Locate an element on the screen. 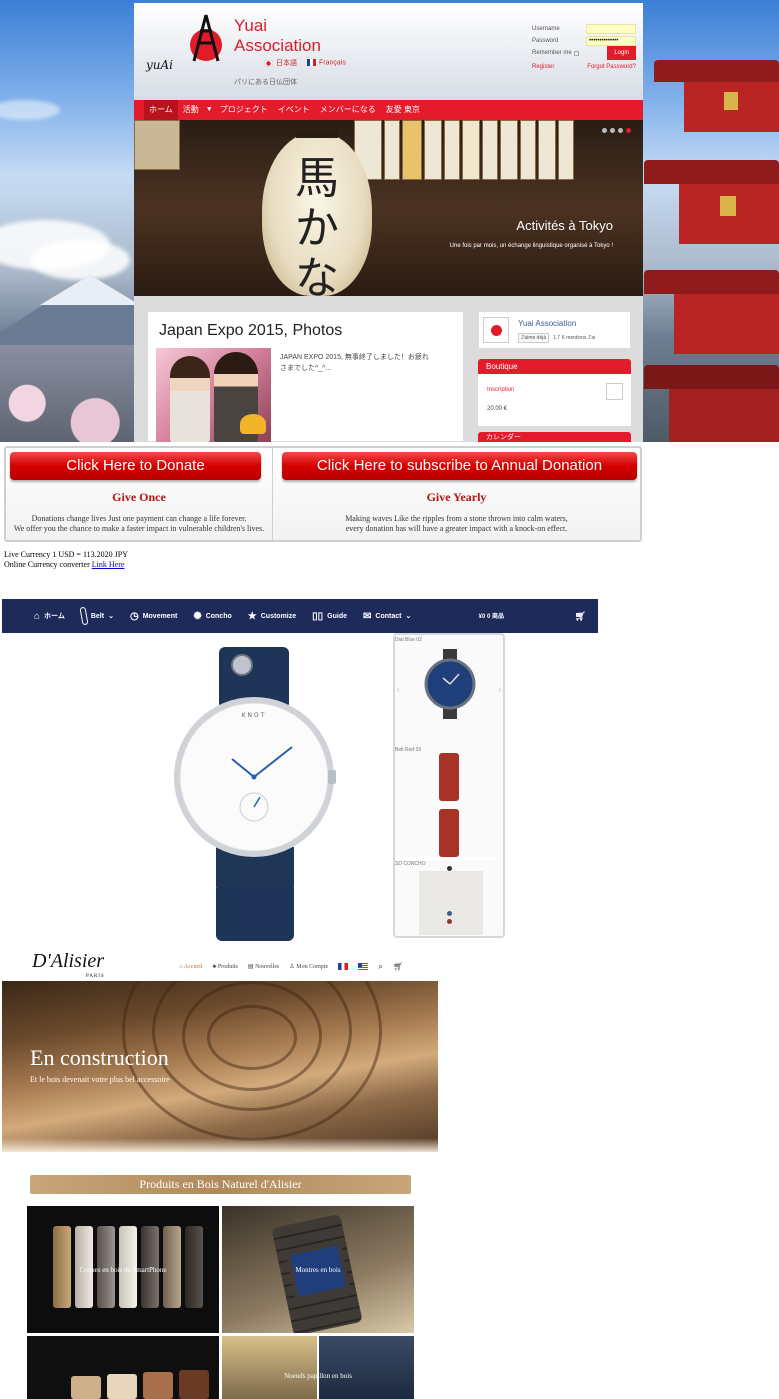  language-switch: 日本語 Français is located at coordinates (305, 63).